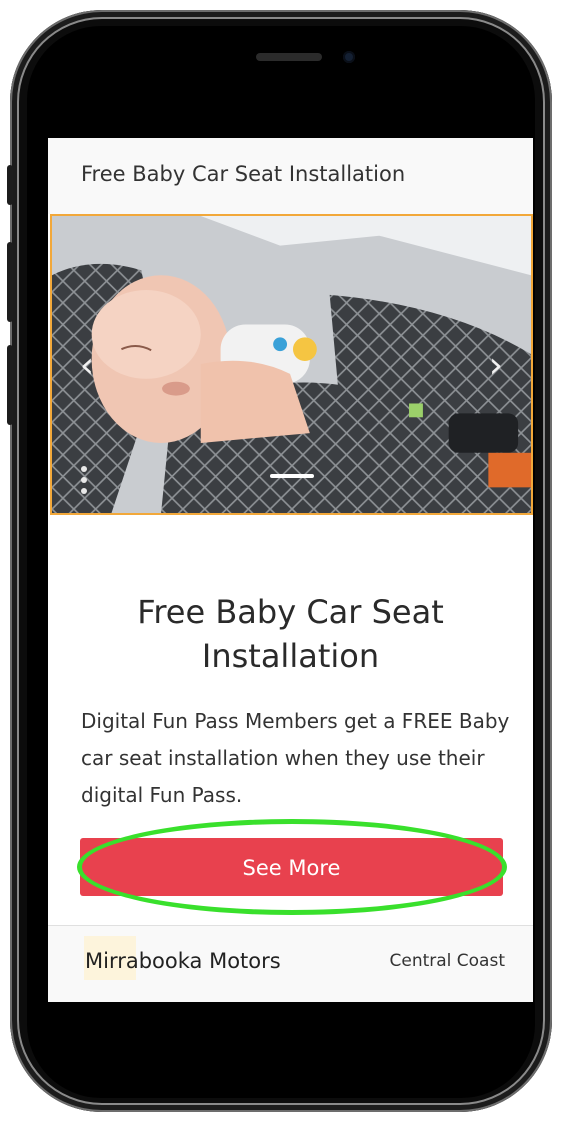 The width and height of the screenshot is (562, 1122). I want to click on front-camera-icon, so click(349, 57).